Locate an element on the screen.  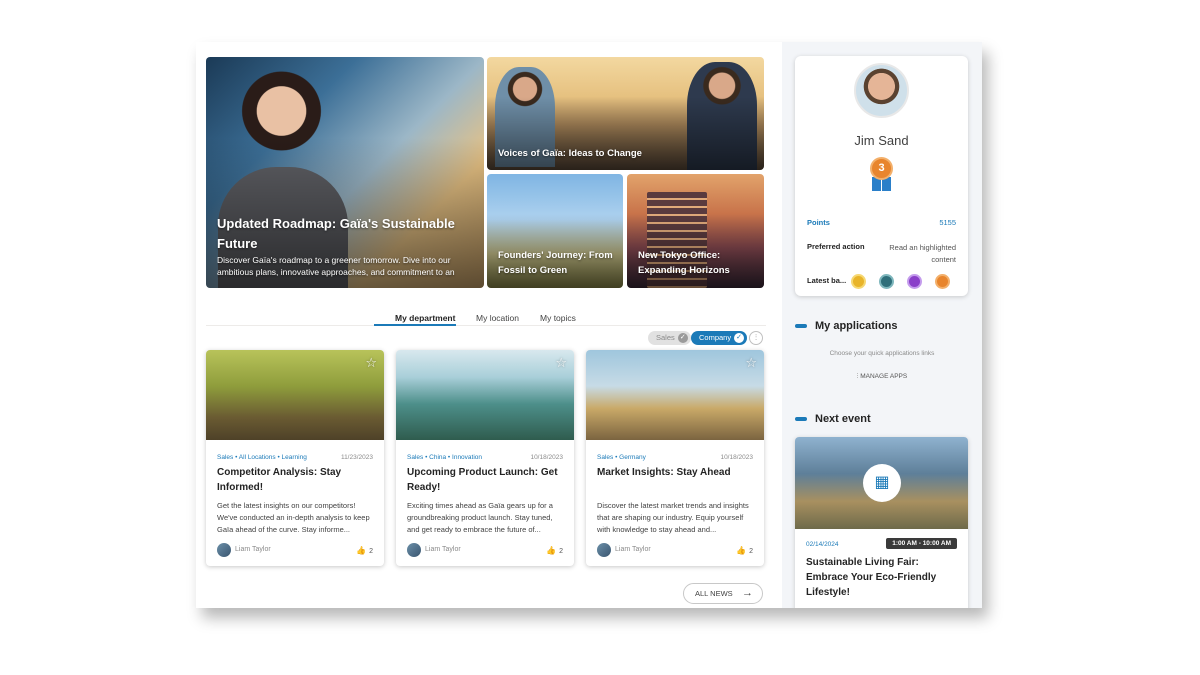
hero-top-right-title: Voices of Gaïa: Ideas to Change is located at coordinates (570, 153).